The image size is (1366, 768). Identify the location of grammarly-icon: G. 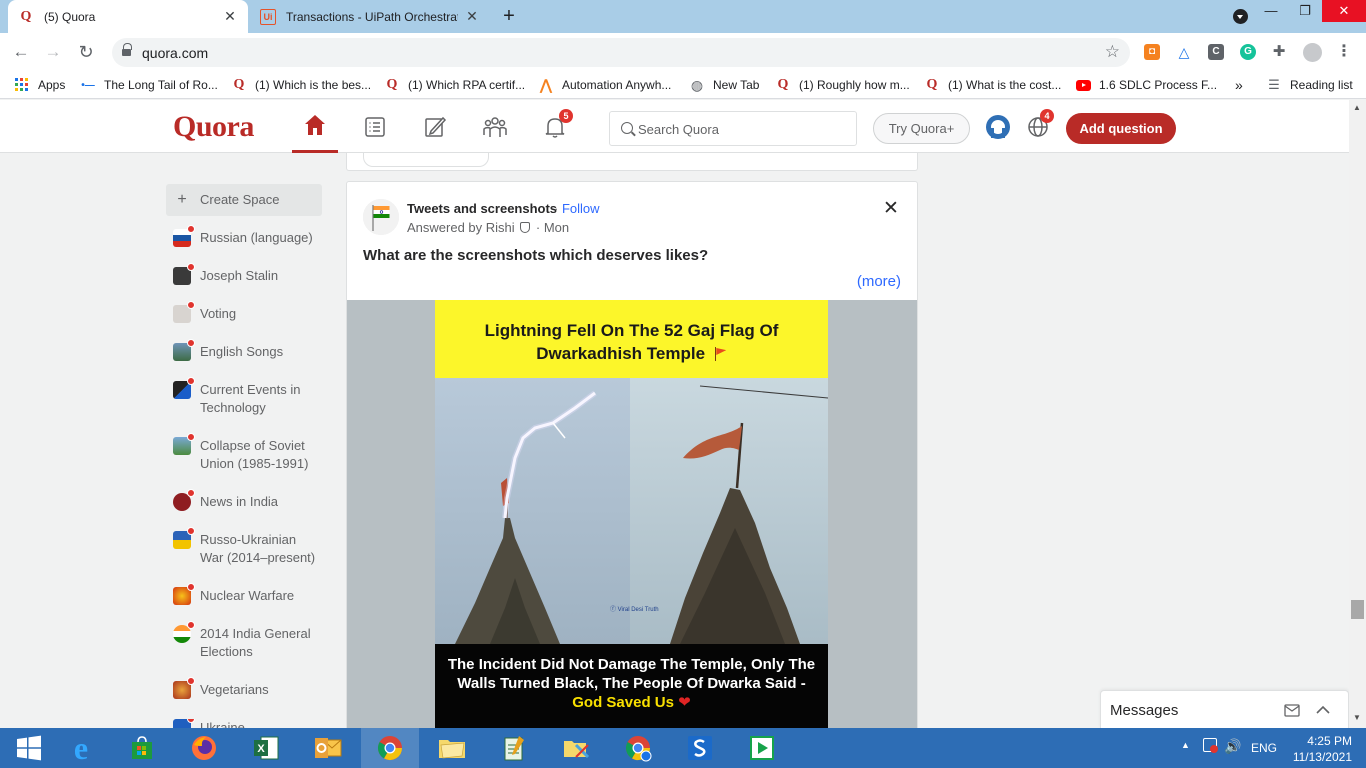
(1248, 52).